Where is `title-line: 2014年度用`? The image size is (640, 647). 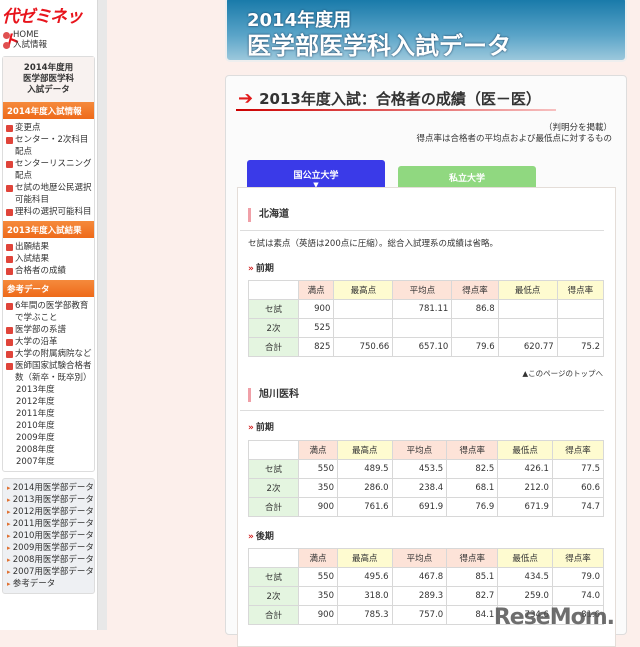 title-line: 2014年度用 is located at coordinates (48, 68).